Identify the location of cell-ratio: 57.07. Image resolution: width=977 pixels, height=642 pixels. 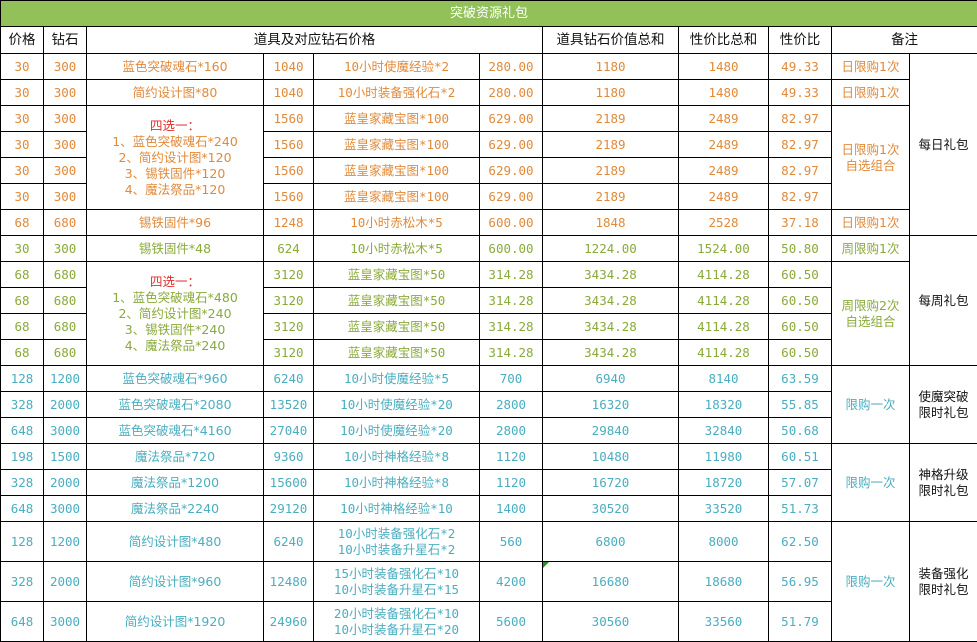
(800, 483).